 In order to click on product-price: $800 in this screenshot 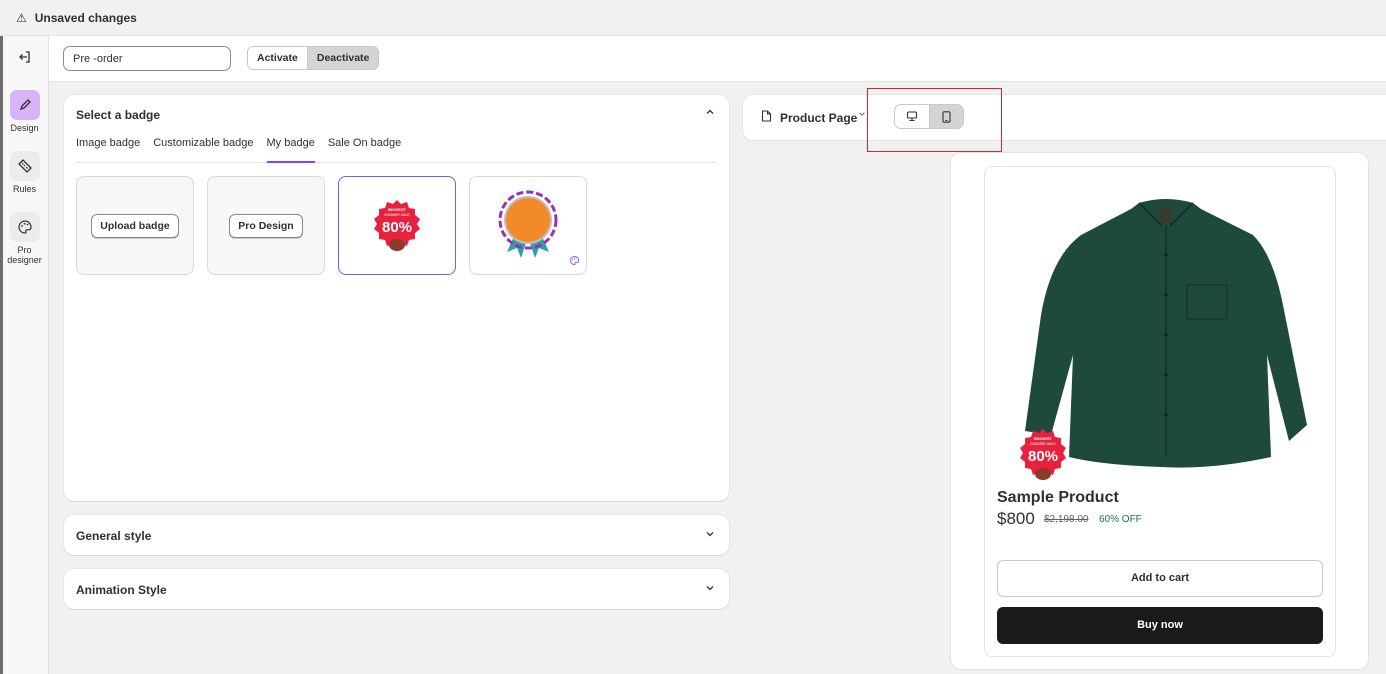, I will do `click(1016, 518)`.